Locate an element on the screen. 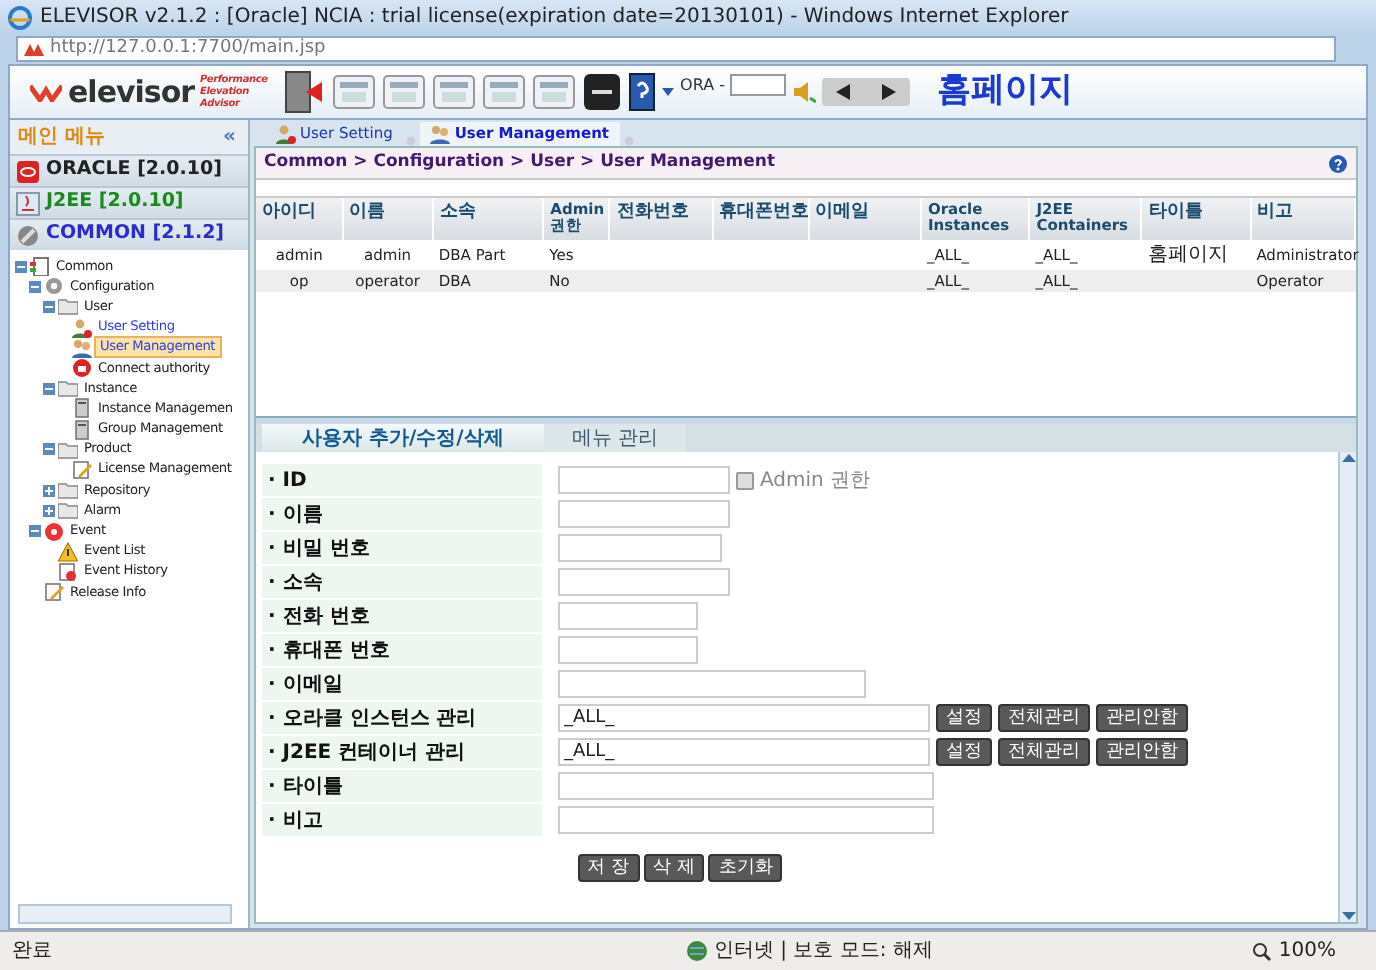 The width and height of the screenshot is (1376, 970). homepage-text: 홈페이지 is located at coordinates (1004, 92).